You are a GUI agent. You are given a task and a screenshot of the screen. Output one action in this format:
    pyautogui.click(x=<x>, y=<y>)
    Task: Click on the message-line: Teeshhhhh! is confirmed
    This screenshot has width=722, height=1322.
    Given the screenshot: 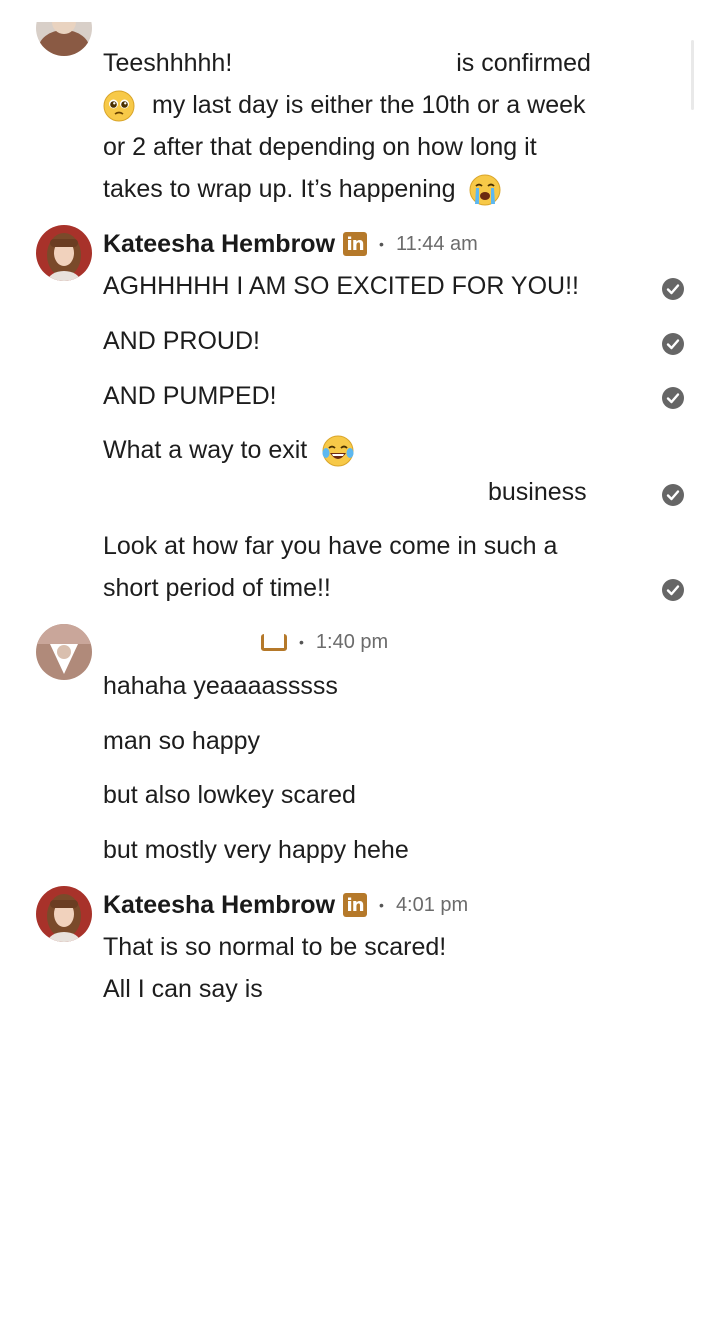 What is the action you would take?
    pyautogui.click(x=347, y=63)
    